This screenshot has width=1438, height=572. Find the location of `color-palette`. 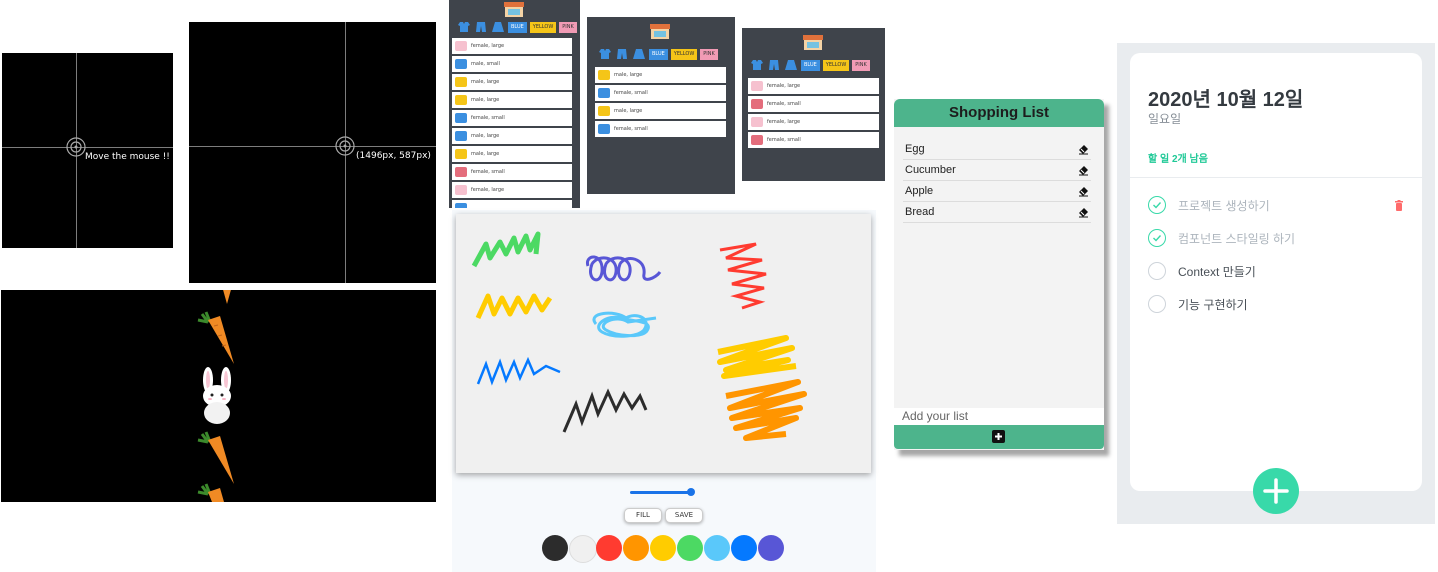

color-palette is located at coordinates (667, 549).